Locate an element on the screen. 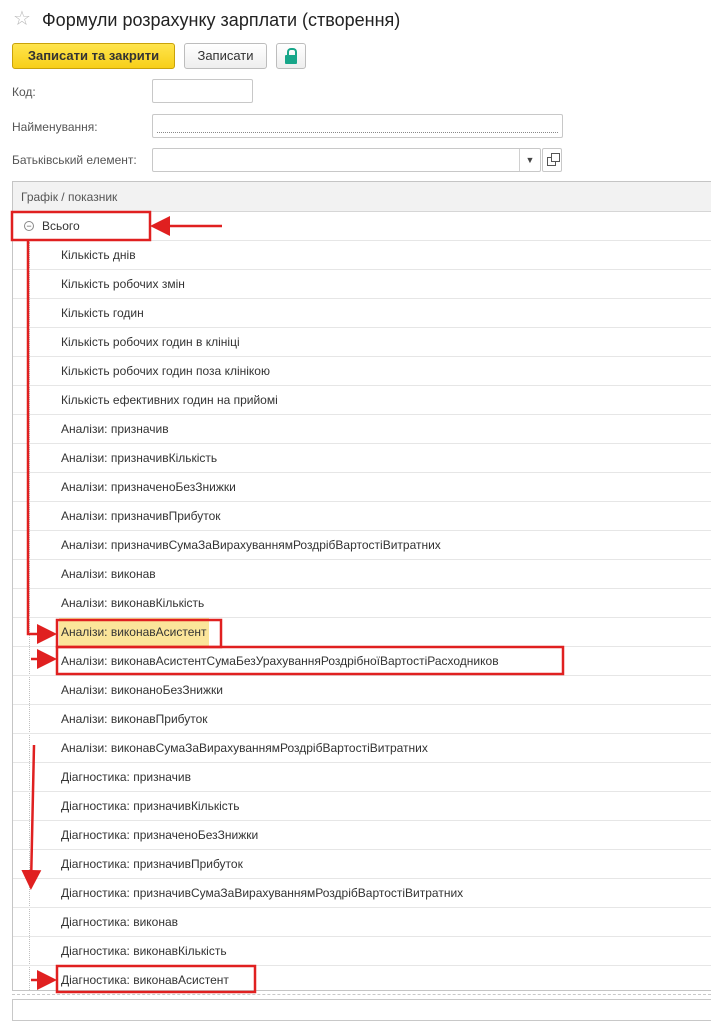 This screenshot has width=711, height=1022. row-label: Аналізи: виконав is located at coordinates (108, 574).